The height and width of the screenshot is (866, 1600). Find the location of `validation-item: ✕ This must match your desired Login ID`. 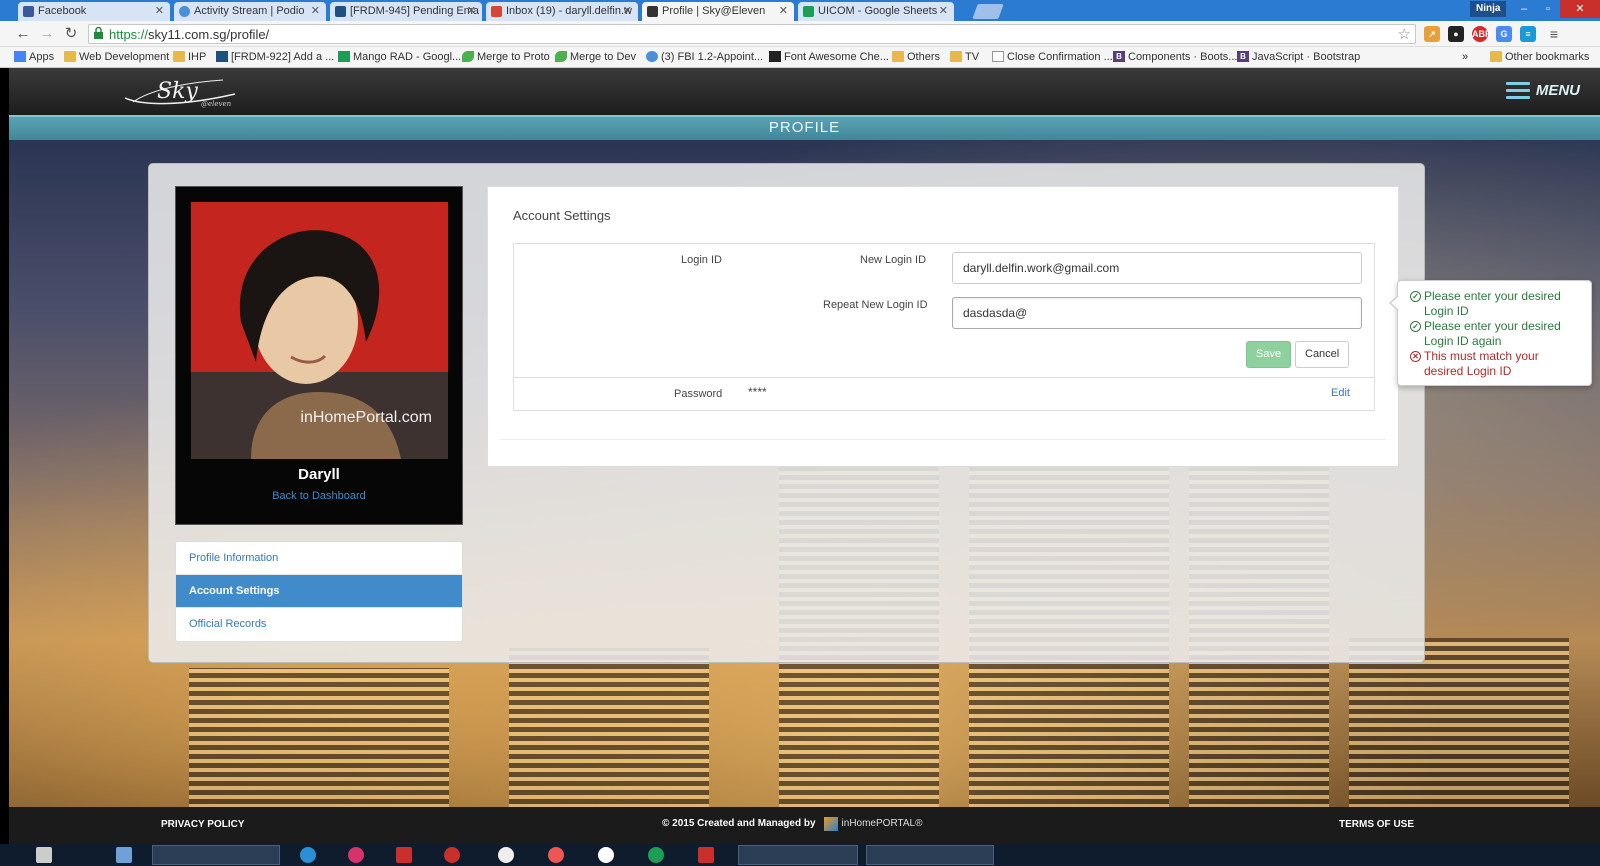

validation-item: ✕ This must match your desired Login ID is located at coordinates (1495, 364).